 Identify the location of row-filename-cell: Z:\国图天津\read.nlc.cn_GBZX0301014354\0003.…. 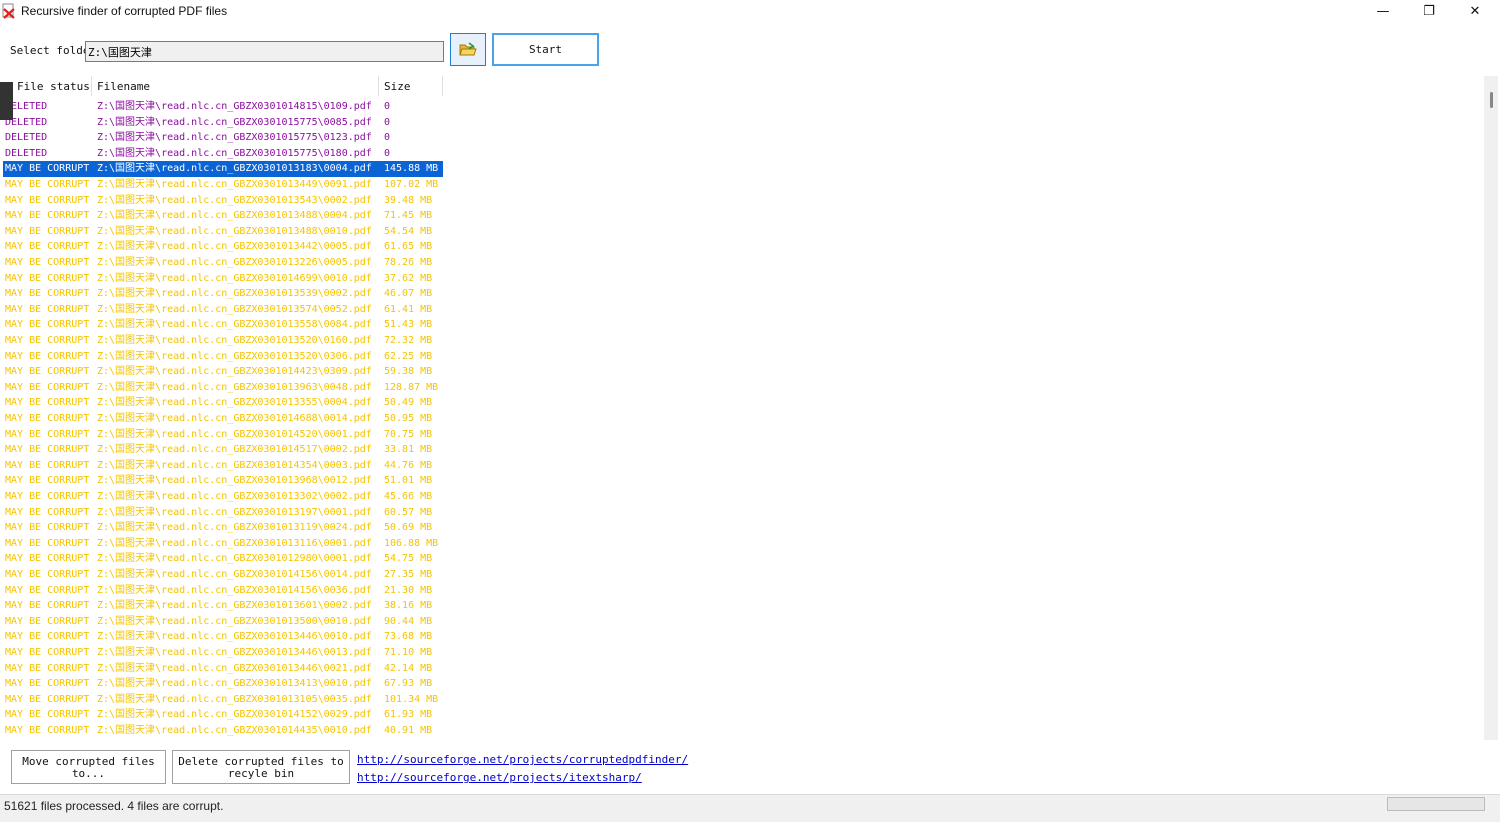
(234, 465).